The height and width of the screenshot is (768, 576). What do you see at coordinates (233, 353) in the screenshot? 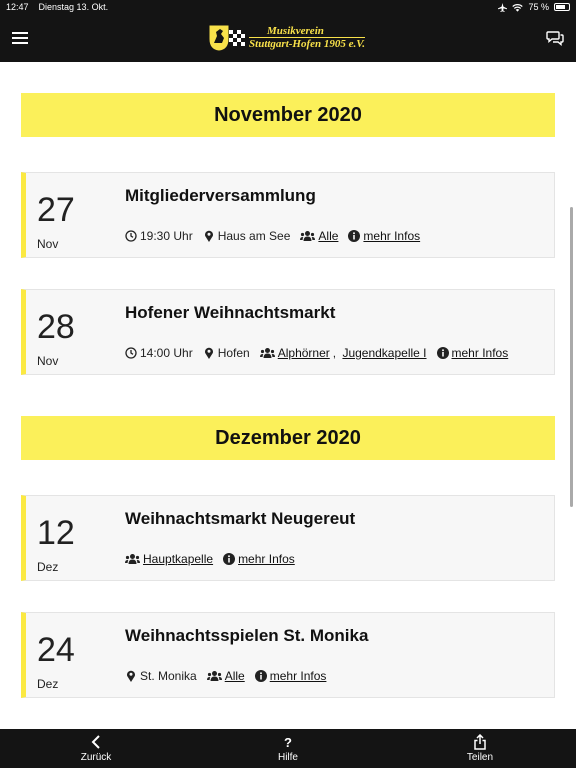
I see `event-place: Hofen` at bounding box center [233, 353].